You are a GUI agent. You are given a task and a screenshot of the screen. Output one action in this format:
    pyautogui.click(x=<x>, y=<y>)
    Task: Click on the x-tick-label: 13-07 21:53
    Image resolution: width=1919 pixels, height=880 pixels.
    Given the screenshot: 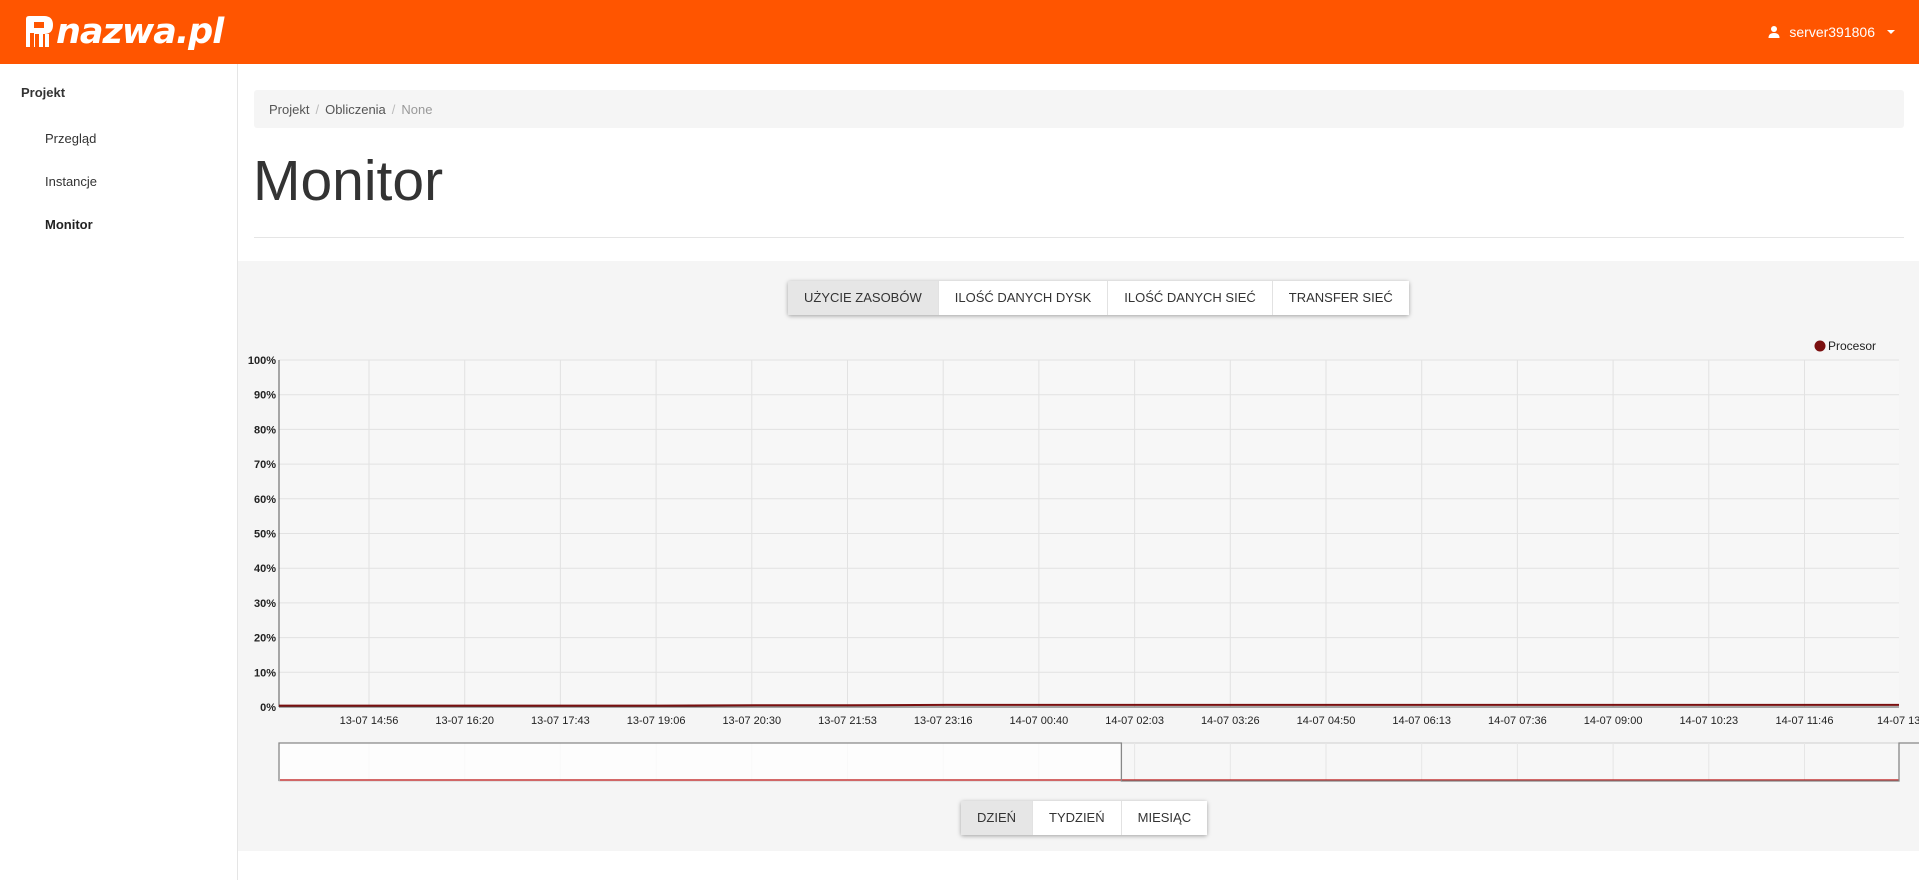 What is the action you would take?
    pyautogui.click(x=847, y=721)
    